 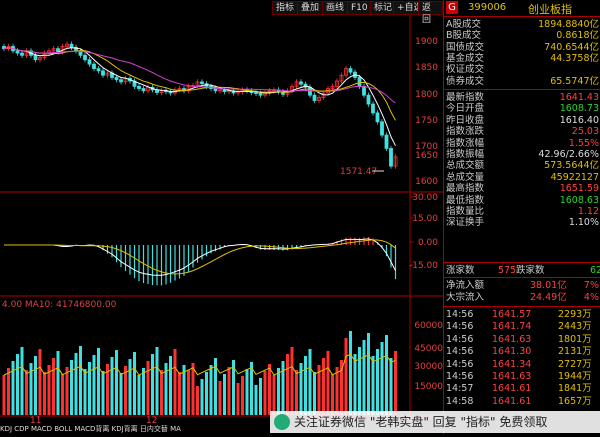 I want to click on stock-code: 399006, so click(x=487, y=7).